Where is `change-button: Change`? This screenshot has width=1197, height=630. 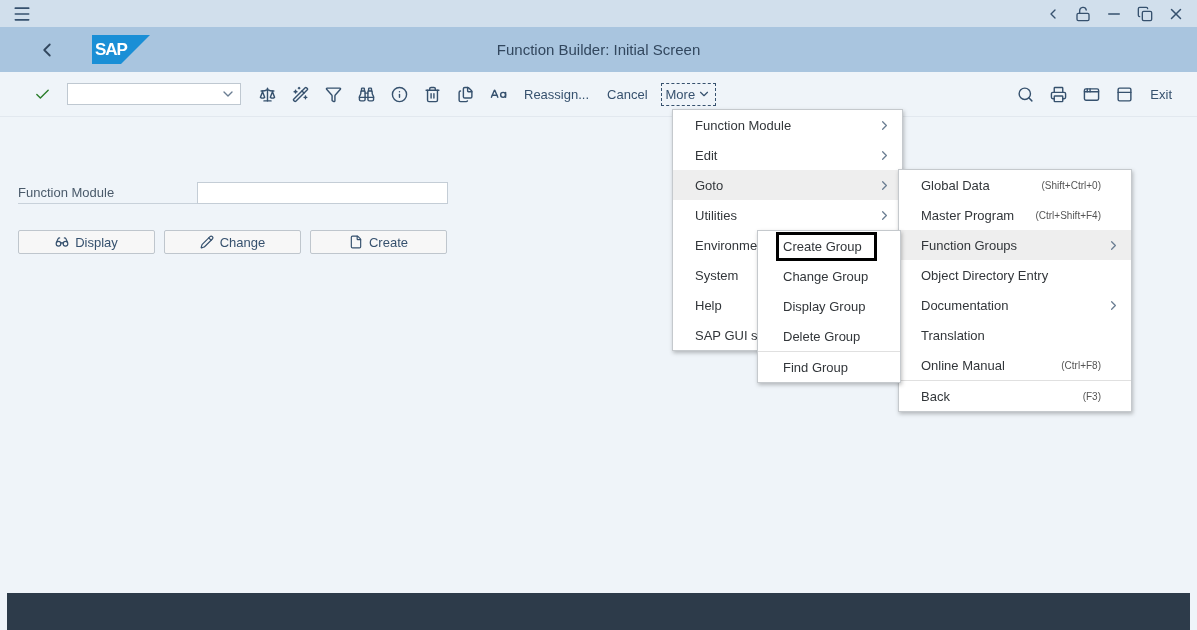 change-button: Change is located at coordinates (232, 242).